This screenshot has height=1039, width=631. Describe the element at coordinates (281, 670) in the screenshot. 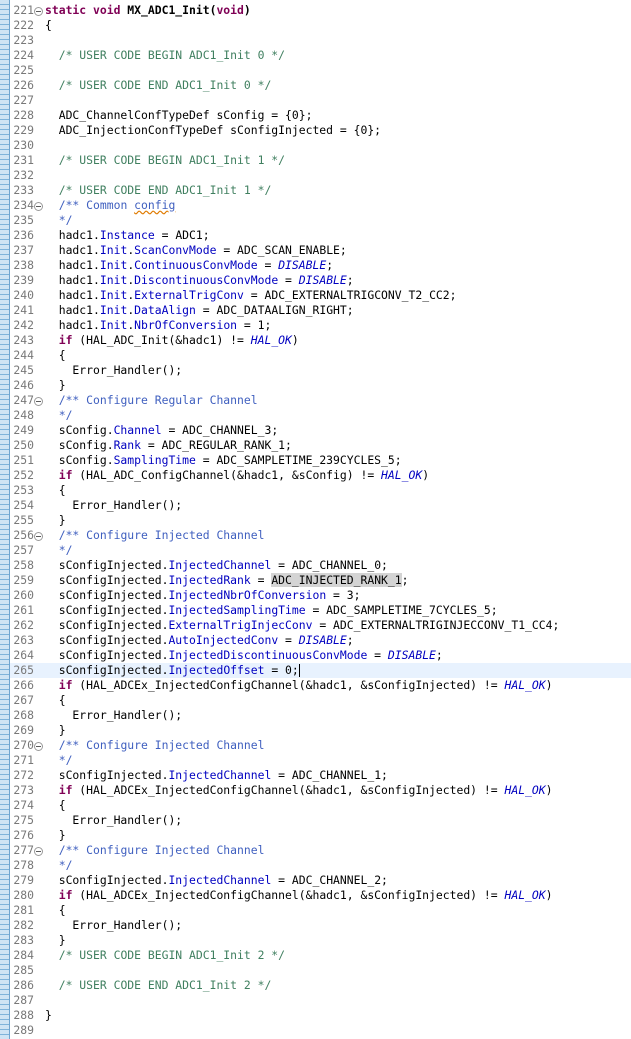

I see `code-token: = 0;` at that location.